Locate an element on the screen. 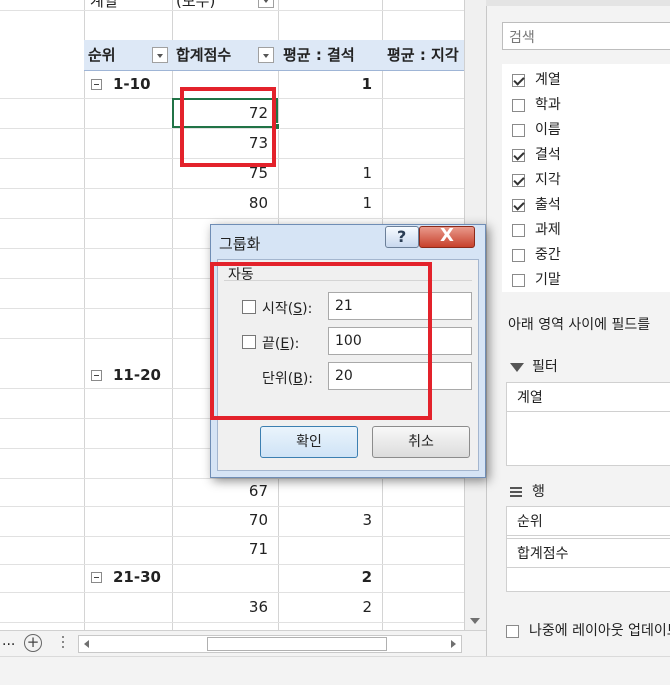 Image resolution: width=670 pixels, height=685 pixels. filter-funnel-icon is located at coordinates (517, 367).